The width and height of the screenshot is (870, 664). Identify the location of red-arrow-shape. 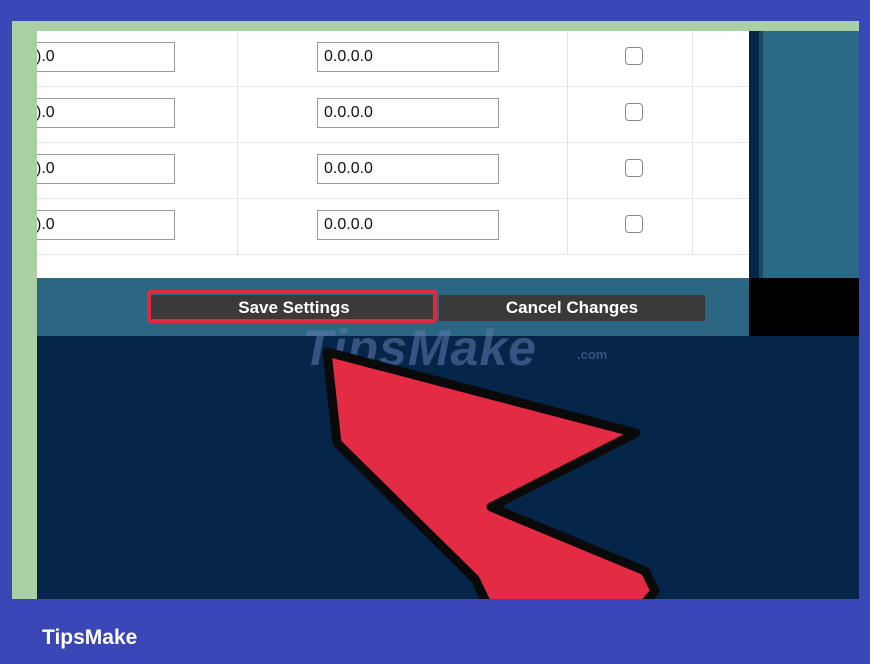
(491, 473).